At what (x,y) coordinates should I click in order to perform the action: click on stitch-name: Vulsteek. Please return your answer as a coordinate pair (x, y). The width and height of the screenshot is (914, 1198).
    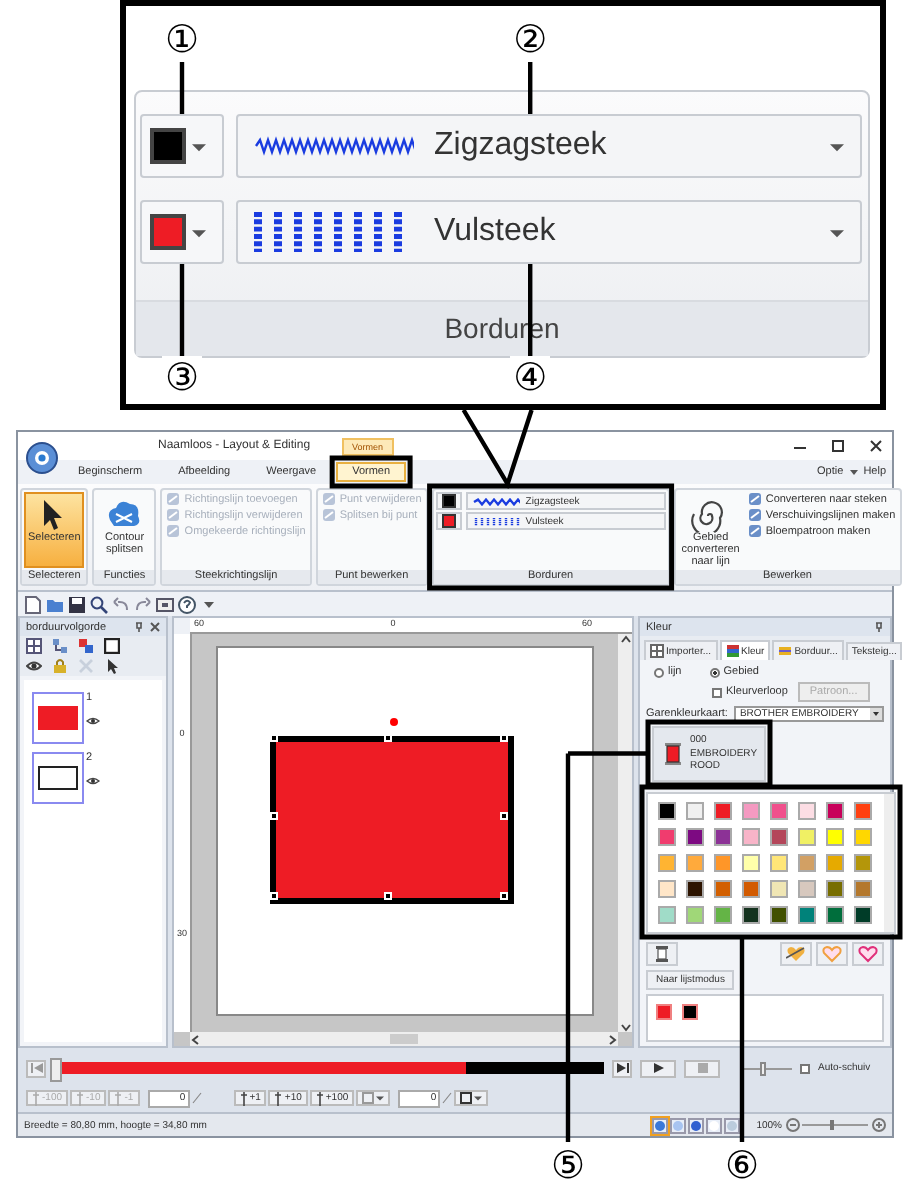
    Looking at the image, I should click on (495, 232).